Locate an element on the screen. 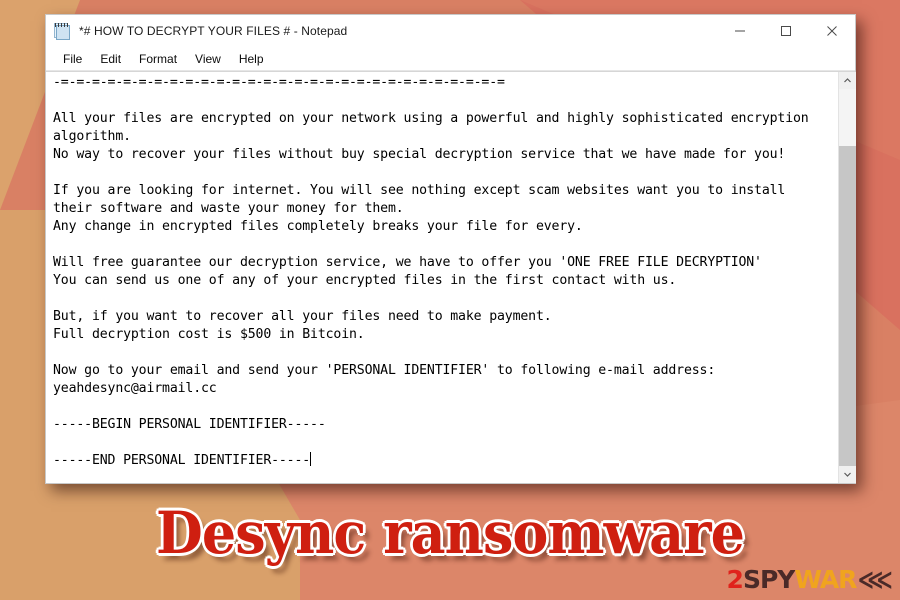  logo-chevron-icon: ⋘ is located at coordinates (875, 579).